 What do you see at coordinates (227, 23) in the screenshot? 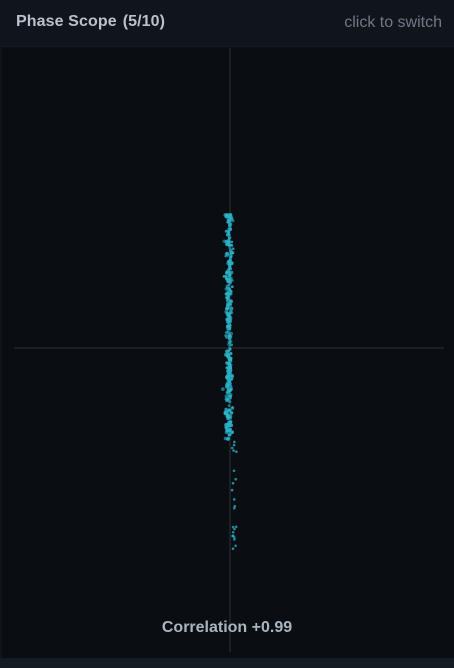
I see `panel-header: Phase Scope (5/10) click to switch` at bounding box center [227, 23].